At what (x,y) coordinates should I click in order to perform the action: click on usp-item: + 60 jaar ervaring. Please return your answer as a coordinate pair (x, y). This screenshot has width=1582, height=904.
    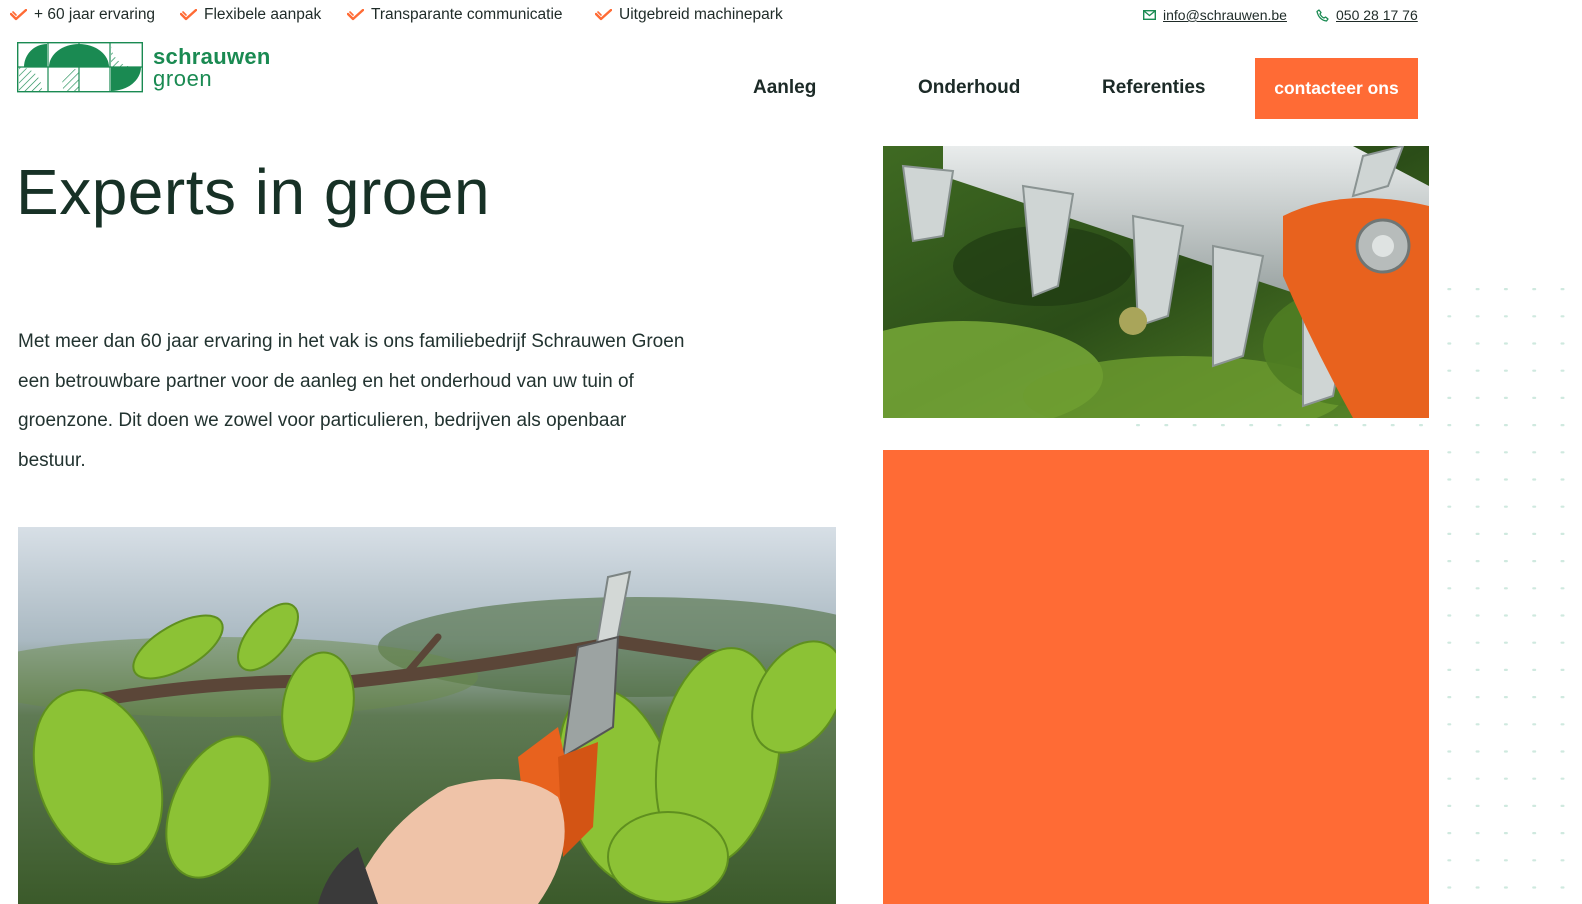
    Looking at the image, I should click on (82, 15).